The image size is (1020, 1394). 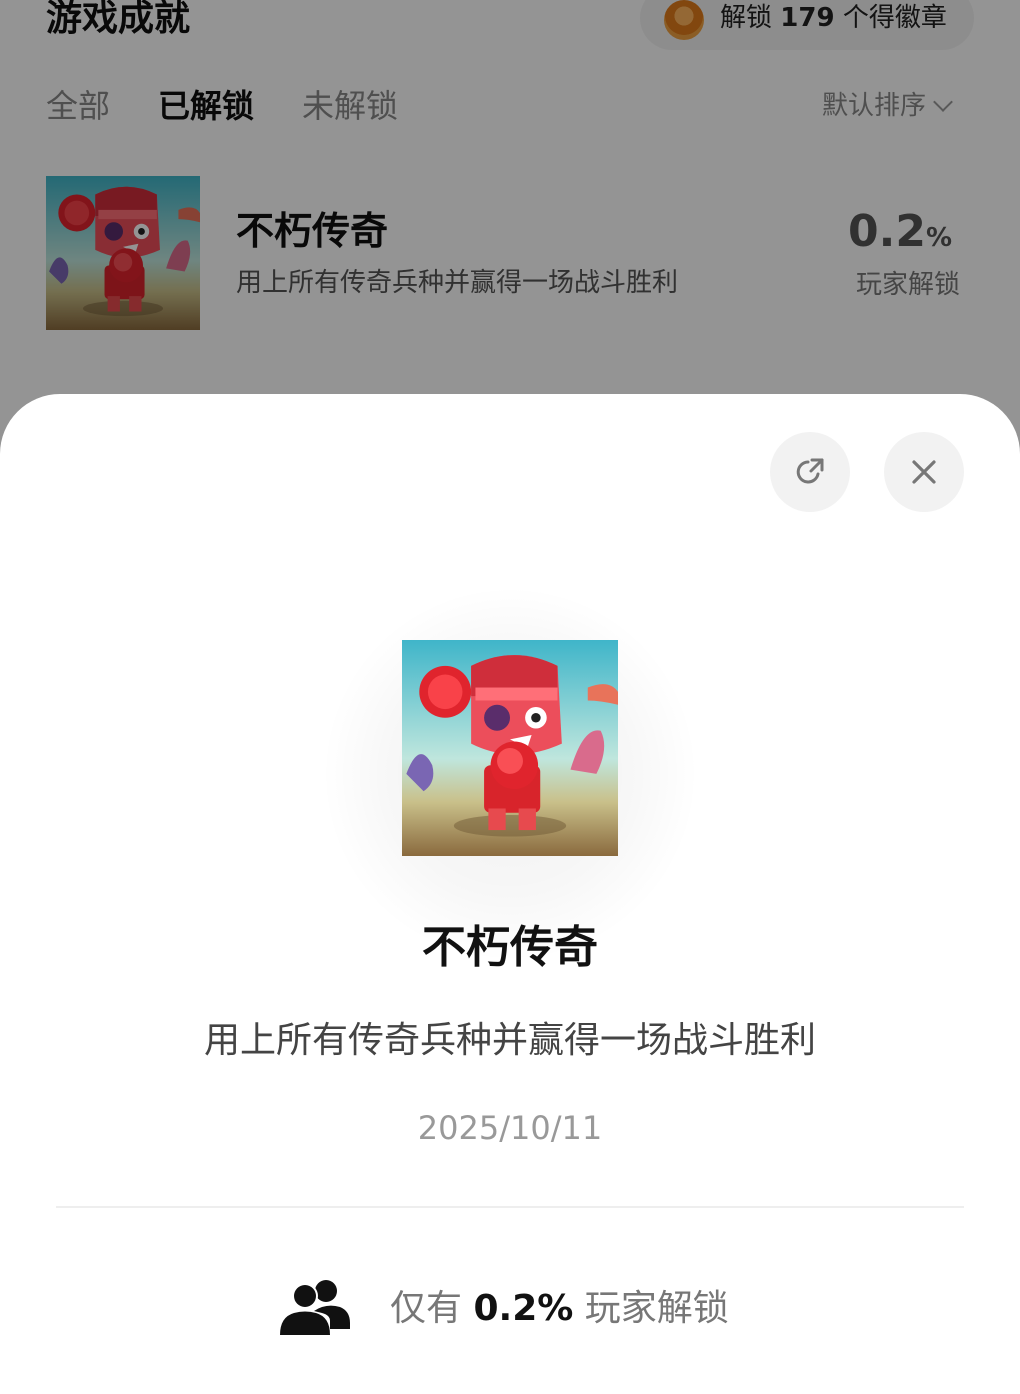 I want to click on unlock-stat: 仅有 0.2% 玩家解锁, so click(x=503, y=1309).